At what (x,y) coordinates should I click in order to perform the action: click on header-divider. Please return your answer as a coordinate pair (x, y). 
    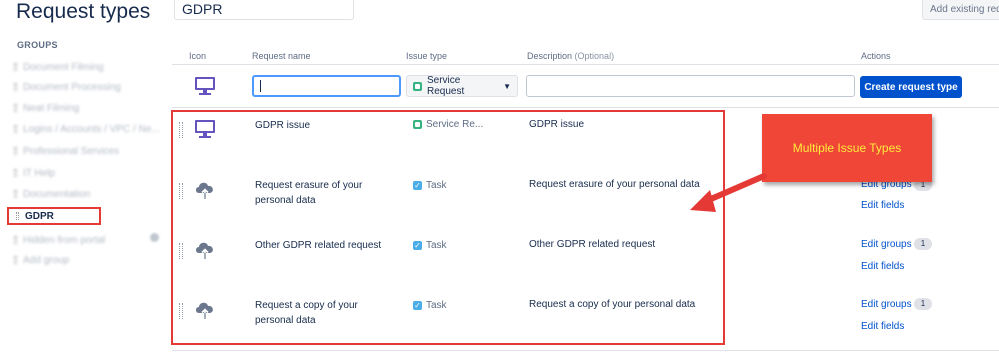
    Looking at the image, I should click on (585, 64).